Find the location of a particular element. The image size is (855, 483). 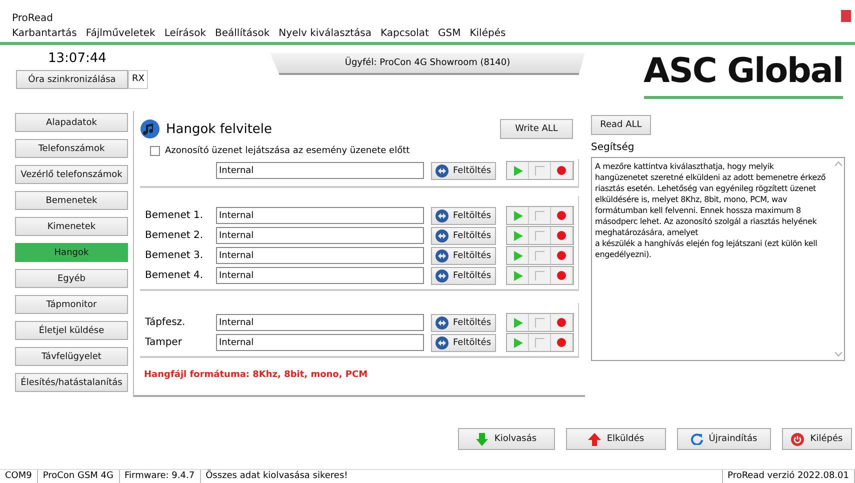

menu-item: Nyelv kiválasztása is located at coordinates (325, 33).